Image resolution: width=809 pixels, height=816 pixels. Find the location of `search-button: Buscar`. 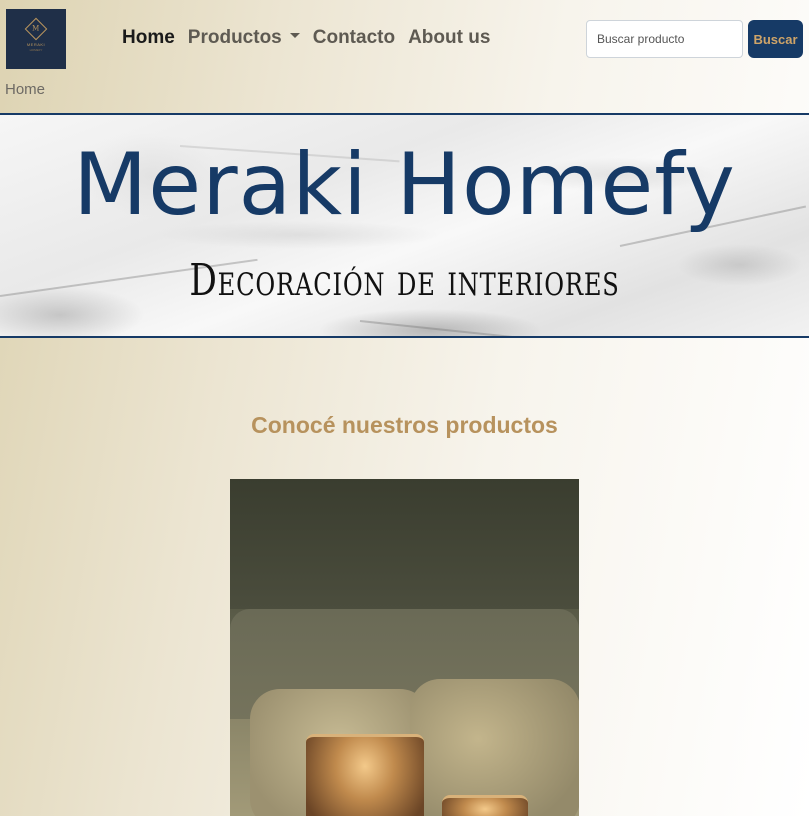

search-button: Buscar is located at coordinates (775, 39).